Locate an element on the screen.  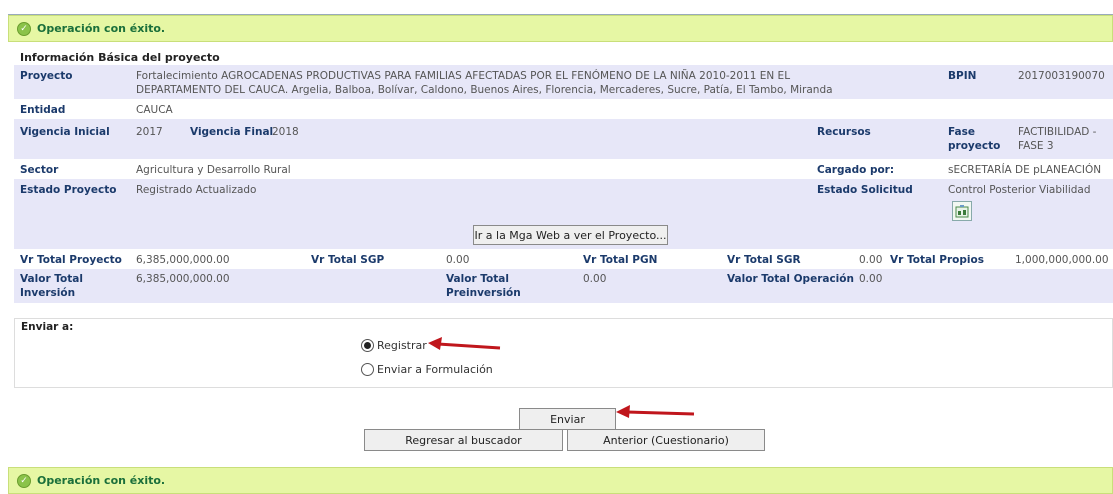
valor-total-inversion-value: 6,385,000,000.00 is located at coordinates (183, 279).